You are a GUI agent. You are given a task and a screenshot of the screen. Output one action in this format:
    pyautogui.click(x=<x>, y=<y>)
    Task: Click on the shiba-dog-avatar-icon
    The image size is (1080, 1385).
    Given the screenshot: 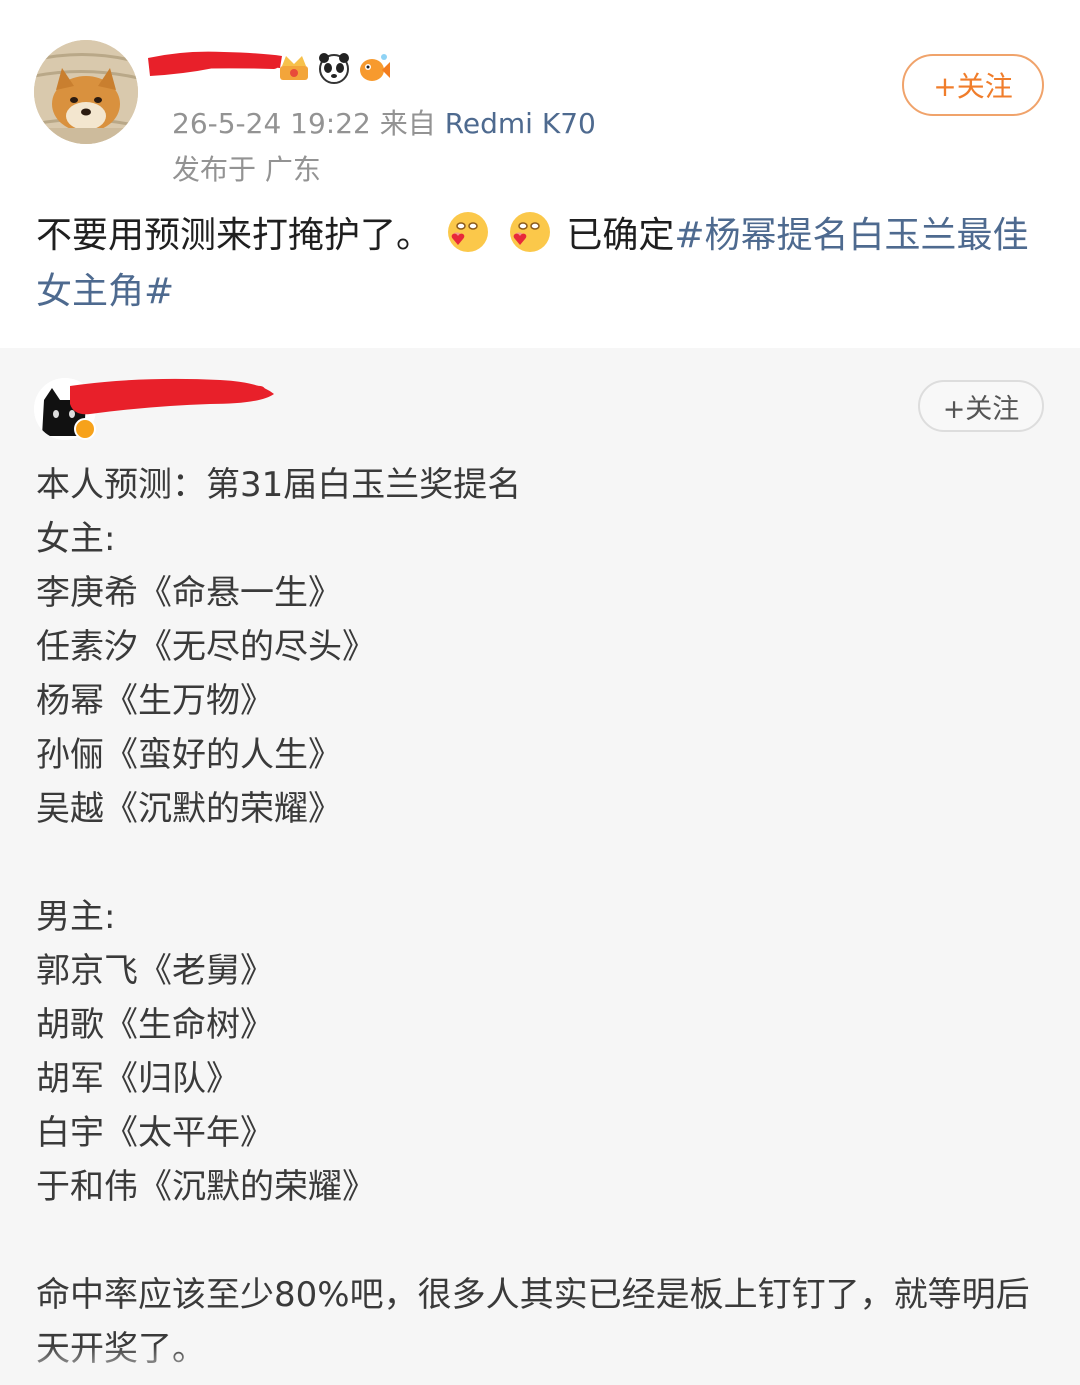 What is the action you would take?
    pyautogui.click(x=86, y=92)
    